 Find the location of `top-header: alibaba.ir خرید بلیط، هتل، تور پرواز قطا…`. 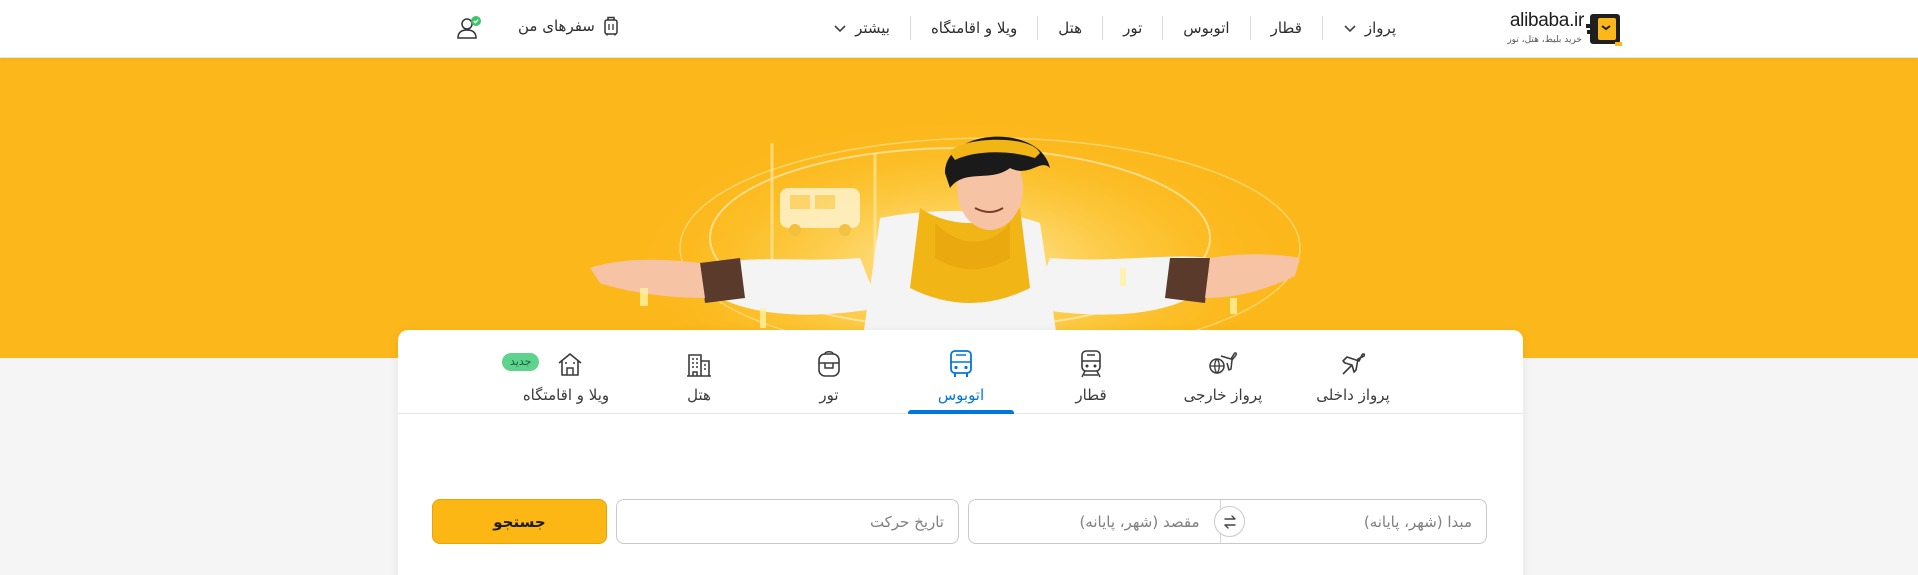

top-header: alibaba.ir خرید بلیط، هتل، تور پرواز قطا… is located at coordinates (959, 29).